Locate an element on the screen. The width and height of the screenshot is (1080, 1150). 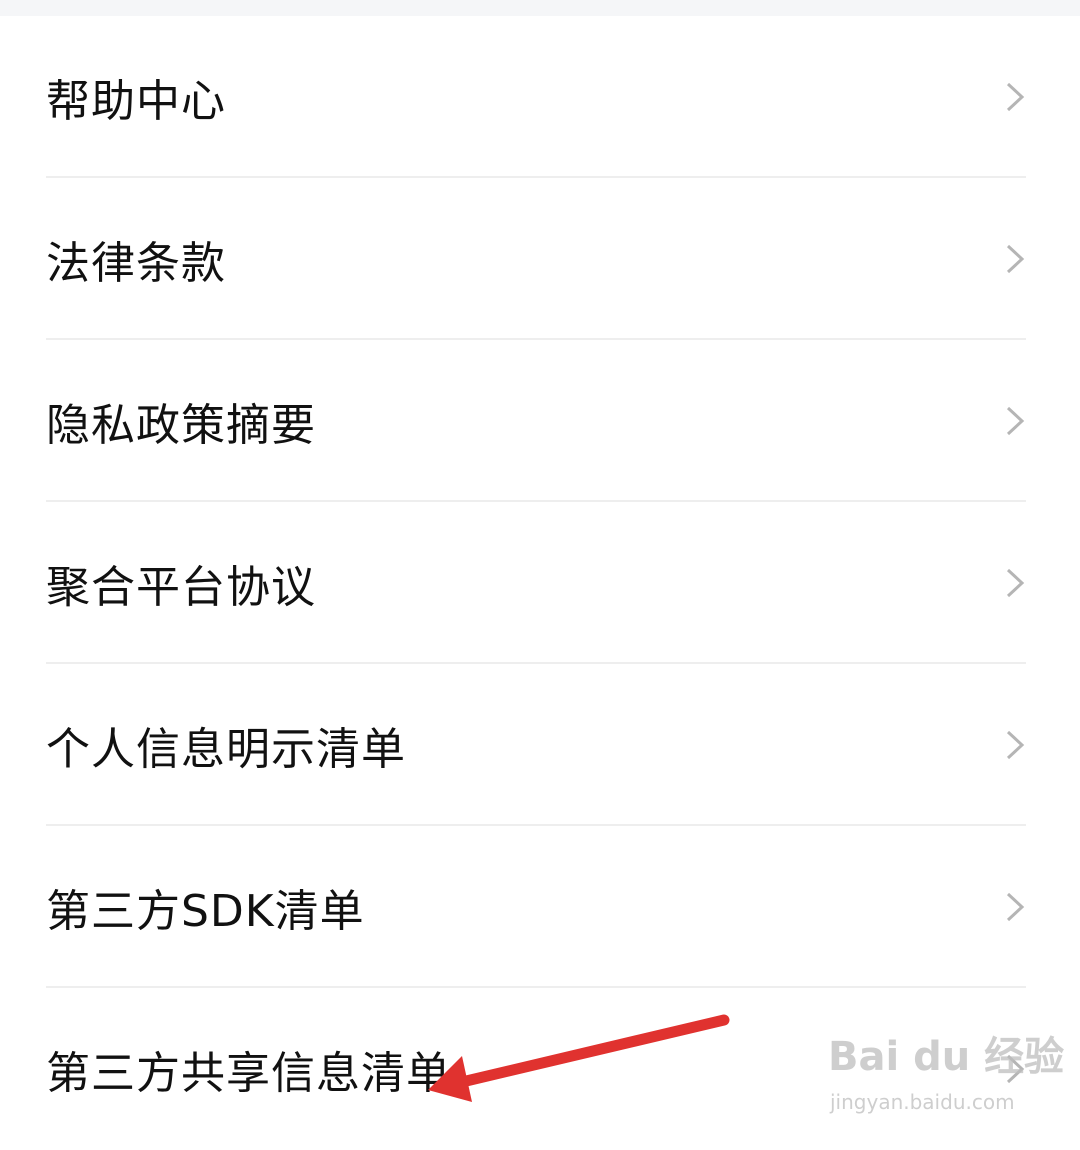
menu-item-personal-info-list: 个人信息明示清单 is located at coordinates (540, 745).